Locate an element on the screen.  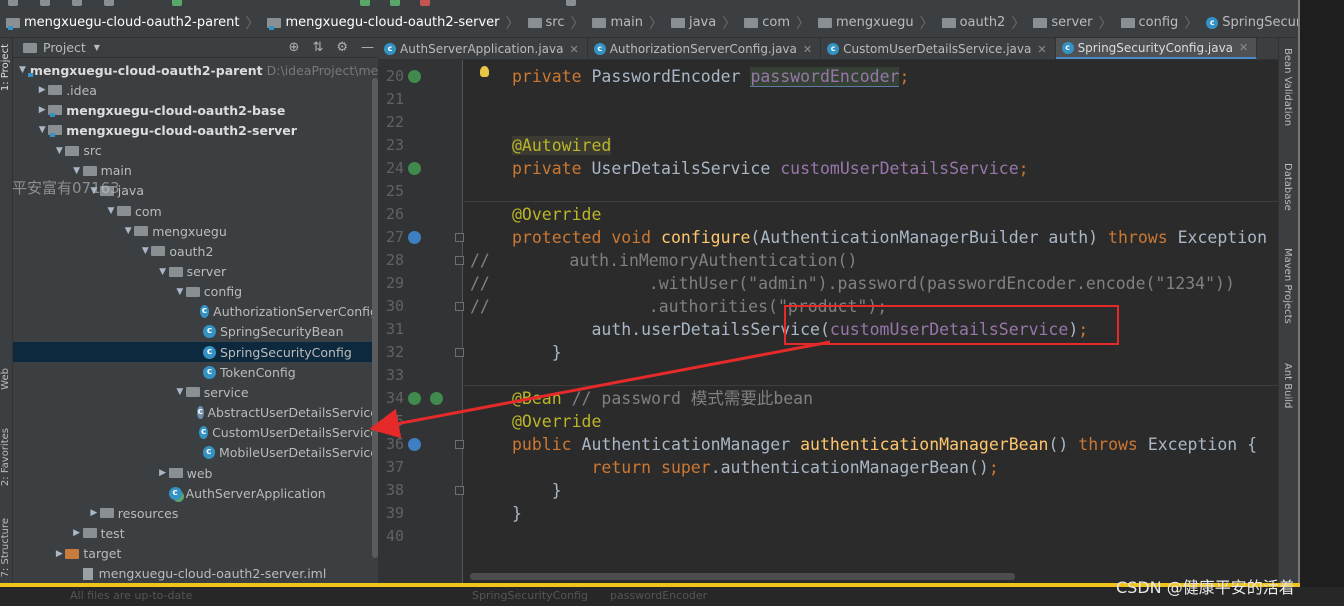
debug-icon is located at coordinates (395, 3).